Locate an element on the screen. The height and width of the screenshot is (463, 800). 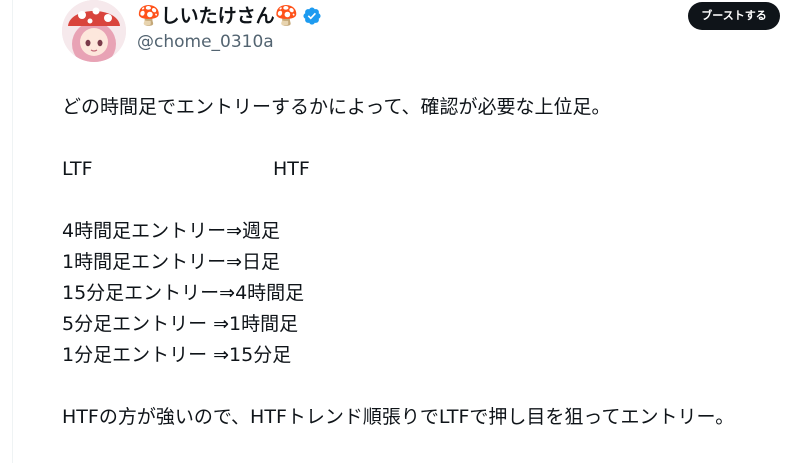
ltf-label: LTF is located at coordinates (77, 169).